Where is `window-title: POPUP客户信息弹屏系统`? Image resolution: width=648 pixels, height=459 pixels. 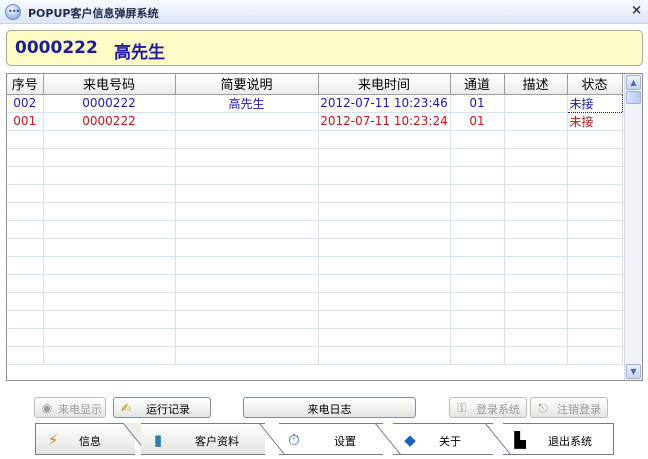
window-title: POPUP客户信息弹屏系统 is located at coordinates (93, 13).